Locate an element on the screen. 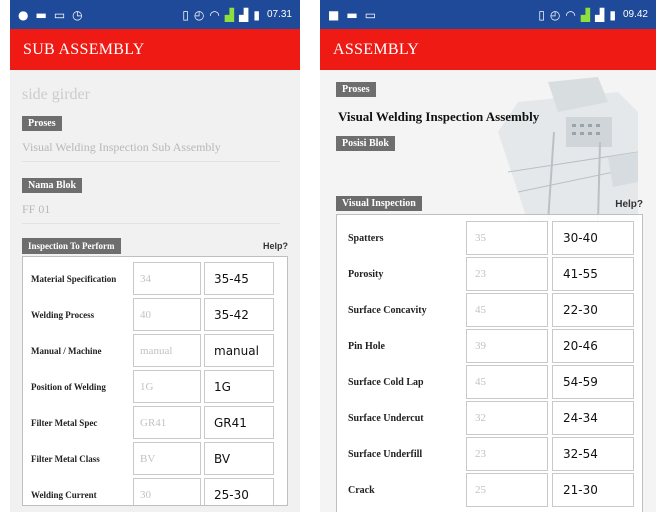 The height and width of the screenshot is (512, 658). proses-field: Visual Welding Inspection Sub Assembly is located at coordinates (151, 151).